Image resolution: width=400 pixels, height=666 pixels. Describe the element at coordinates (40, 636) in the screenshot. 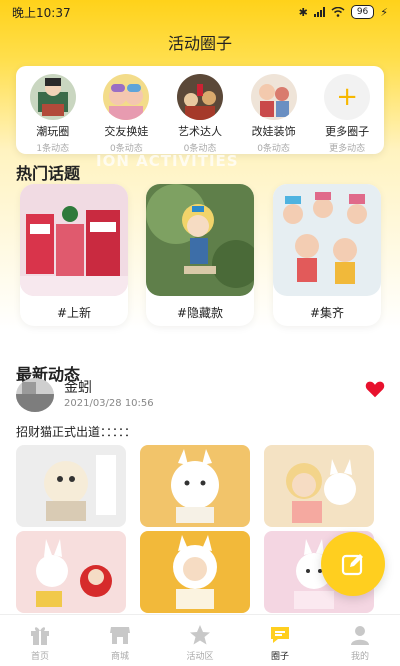

I see `gift-icon` at that location.